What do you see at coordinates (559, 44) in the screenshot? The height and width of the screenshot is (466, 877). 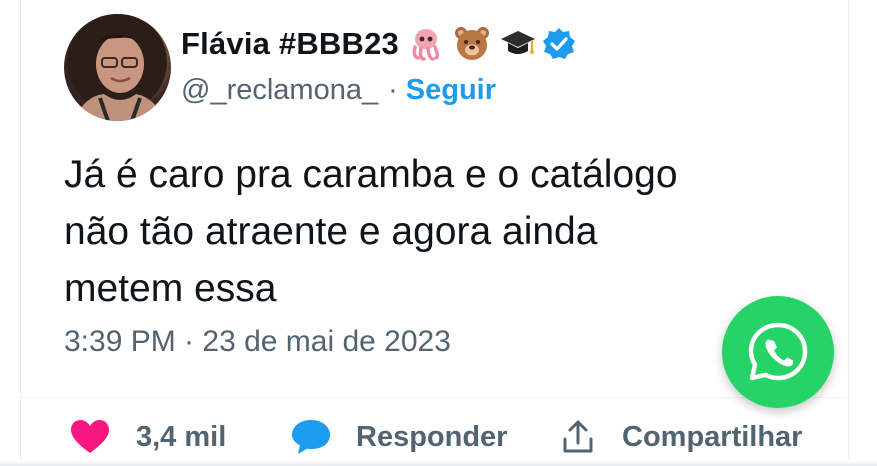 I see `verified-badge-icon` at bounding box center [559, 44].